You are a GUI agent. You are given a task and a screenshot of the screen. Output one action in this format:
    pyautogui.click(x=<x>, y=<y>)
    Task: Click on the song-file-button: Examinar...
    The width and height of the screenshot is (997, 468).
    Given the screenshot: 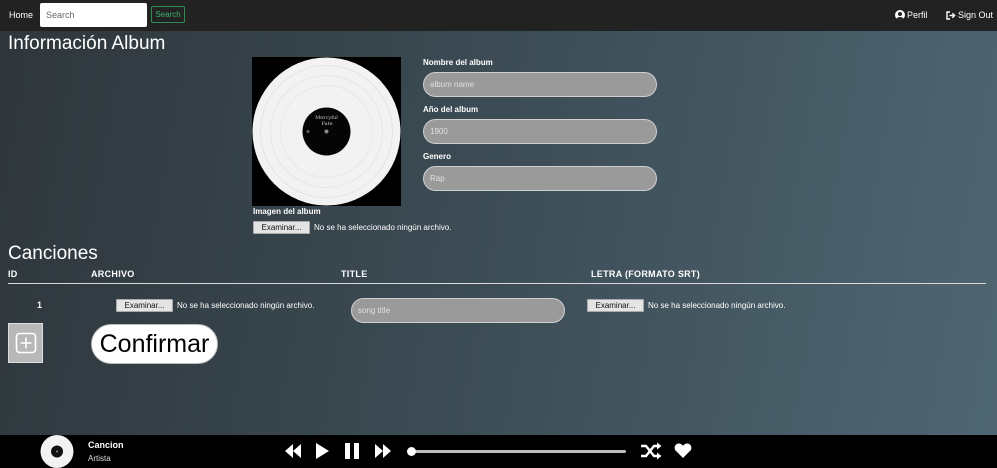 What is the action you would take?
    pyautogui.click(x=144, y=305)
    